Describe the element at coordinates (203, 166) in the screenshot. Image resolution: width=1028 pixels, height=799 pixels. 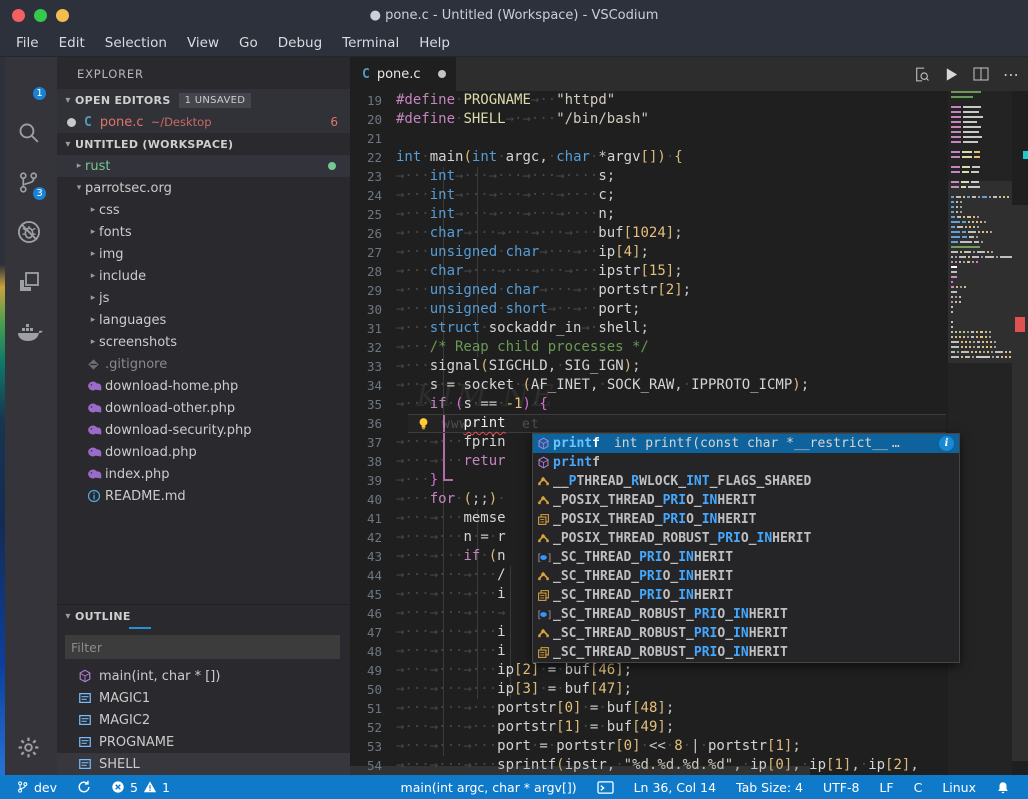
I see `tree-item-rust: ▸ rust` at that location.